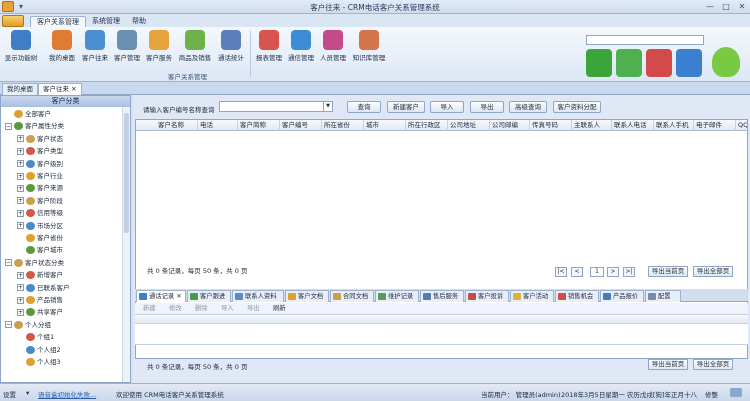 The height and width of the screenshot is (401, 750). I want to click on chevron-down-icon: ▼, so click(327, 106).